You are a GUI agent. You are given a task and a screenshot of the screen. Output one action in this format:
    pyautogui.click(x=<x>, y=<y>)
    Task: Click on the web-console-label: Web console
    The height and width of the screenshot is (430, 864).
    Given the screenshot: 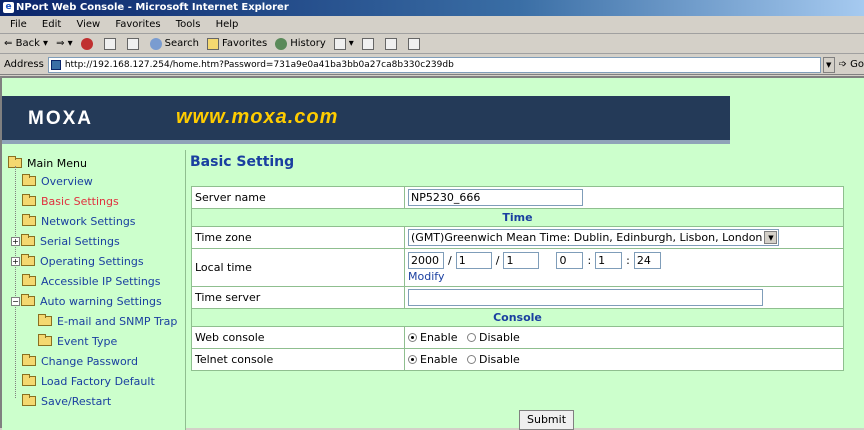 What is the action you would take?
    pyautogui.click(x=298, y=337)
    